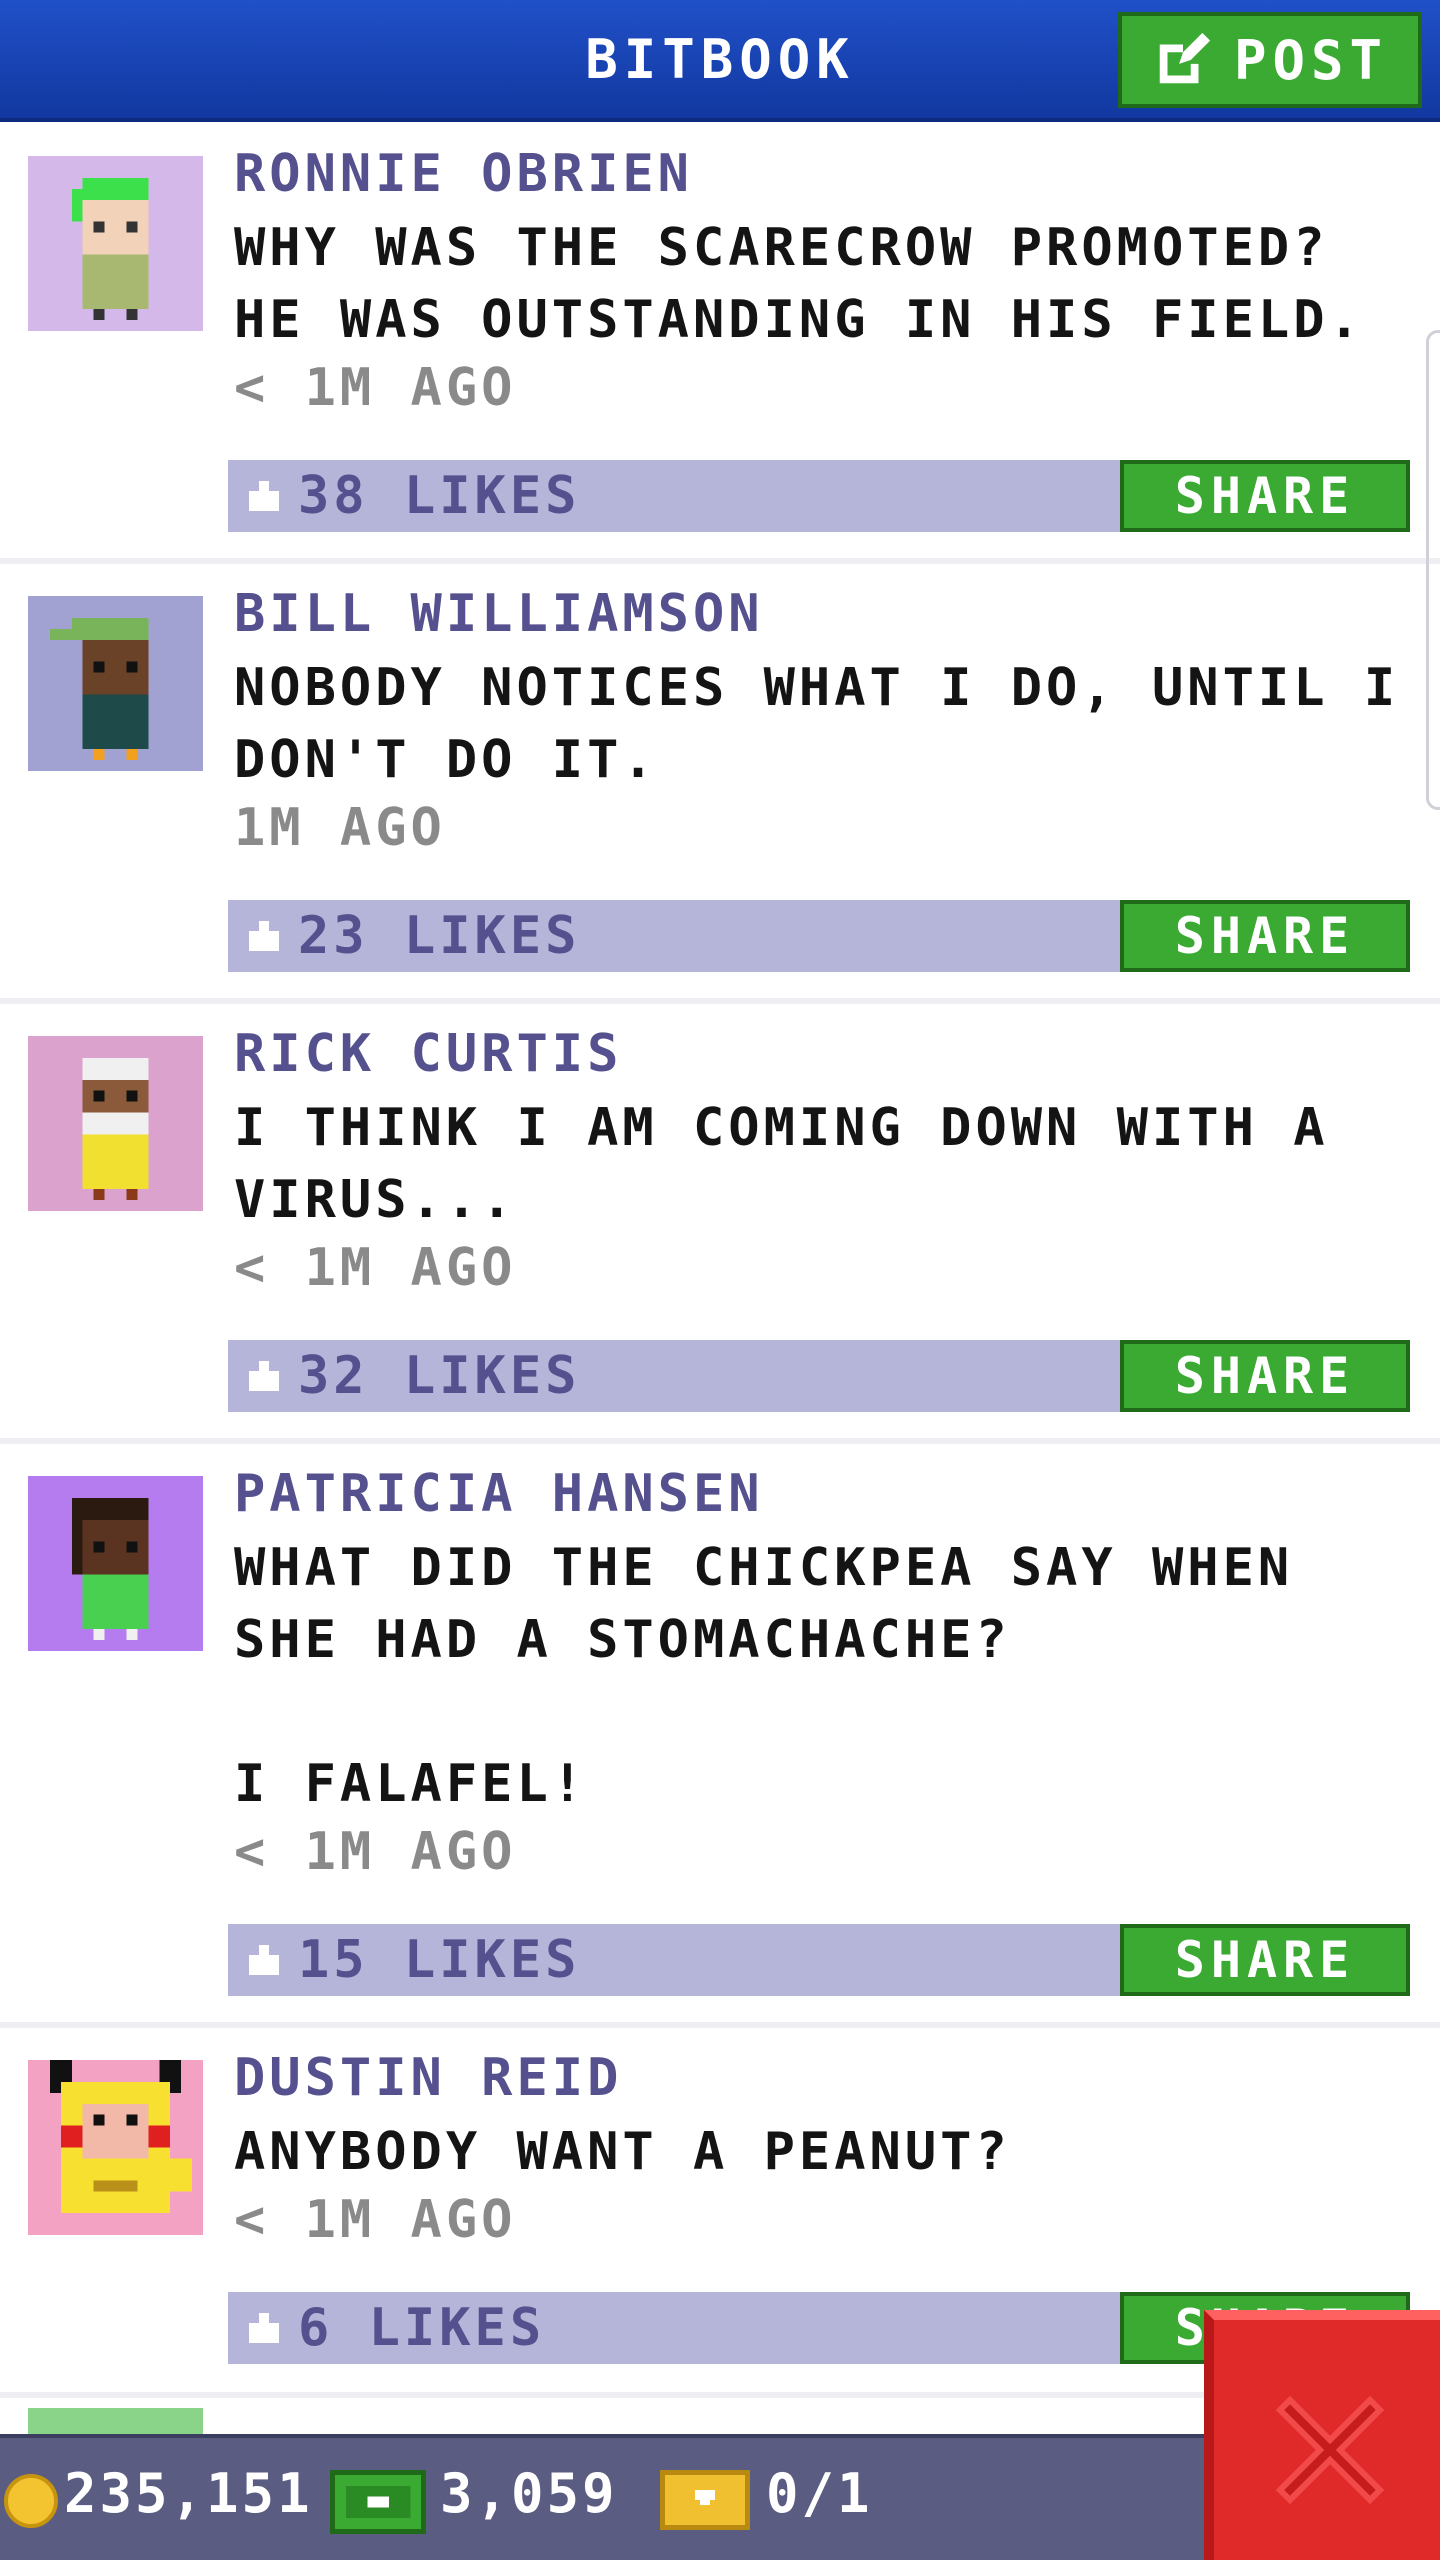  I want to click on post-author: RONNIE OBRIEN, so click(463, 174).